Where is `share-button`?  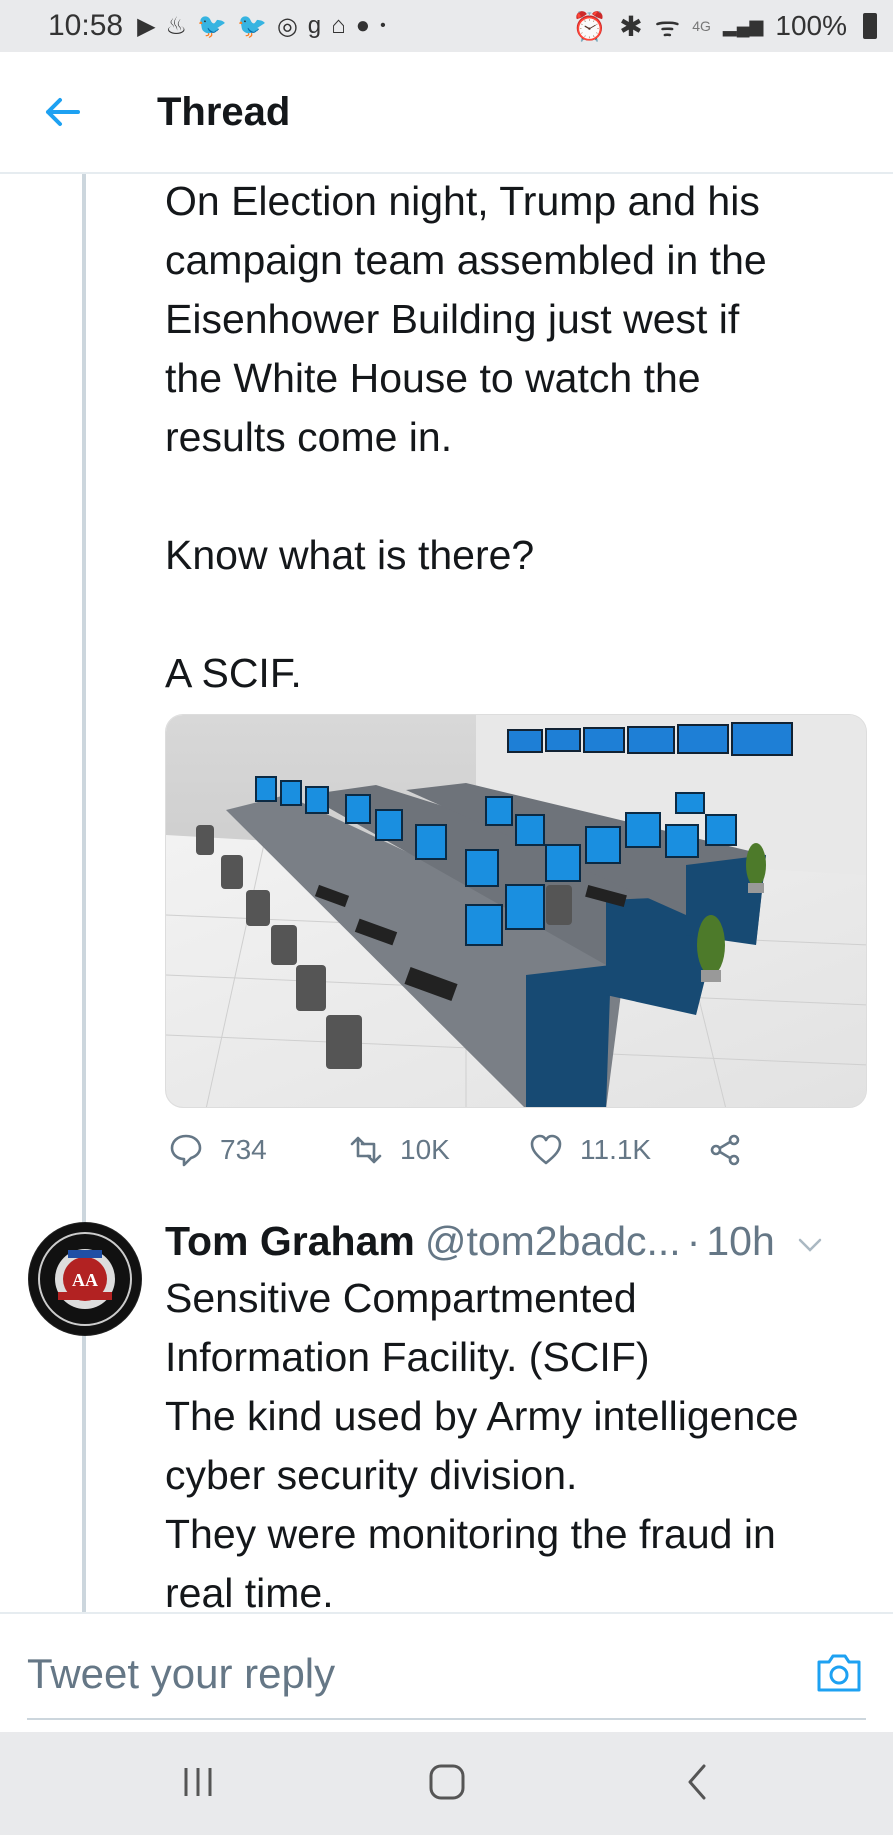 share-button is located at coordinates (726, 1150).